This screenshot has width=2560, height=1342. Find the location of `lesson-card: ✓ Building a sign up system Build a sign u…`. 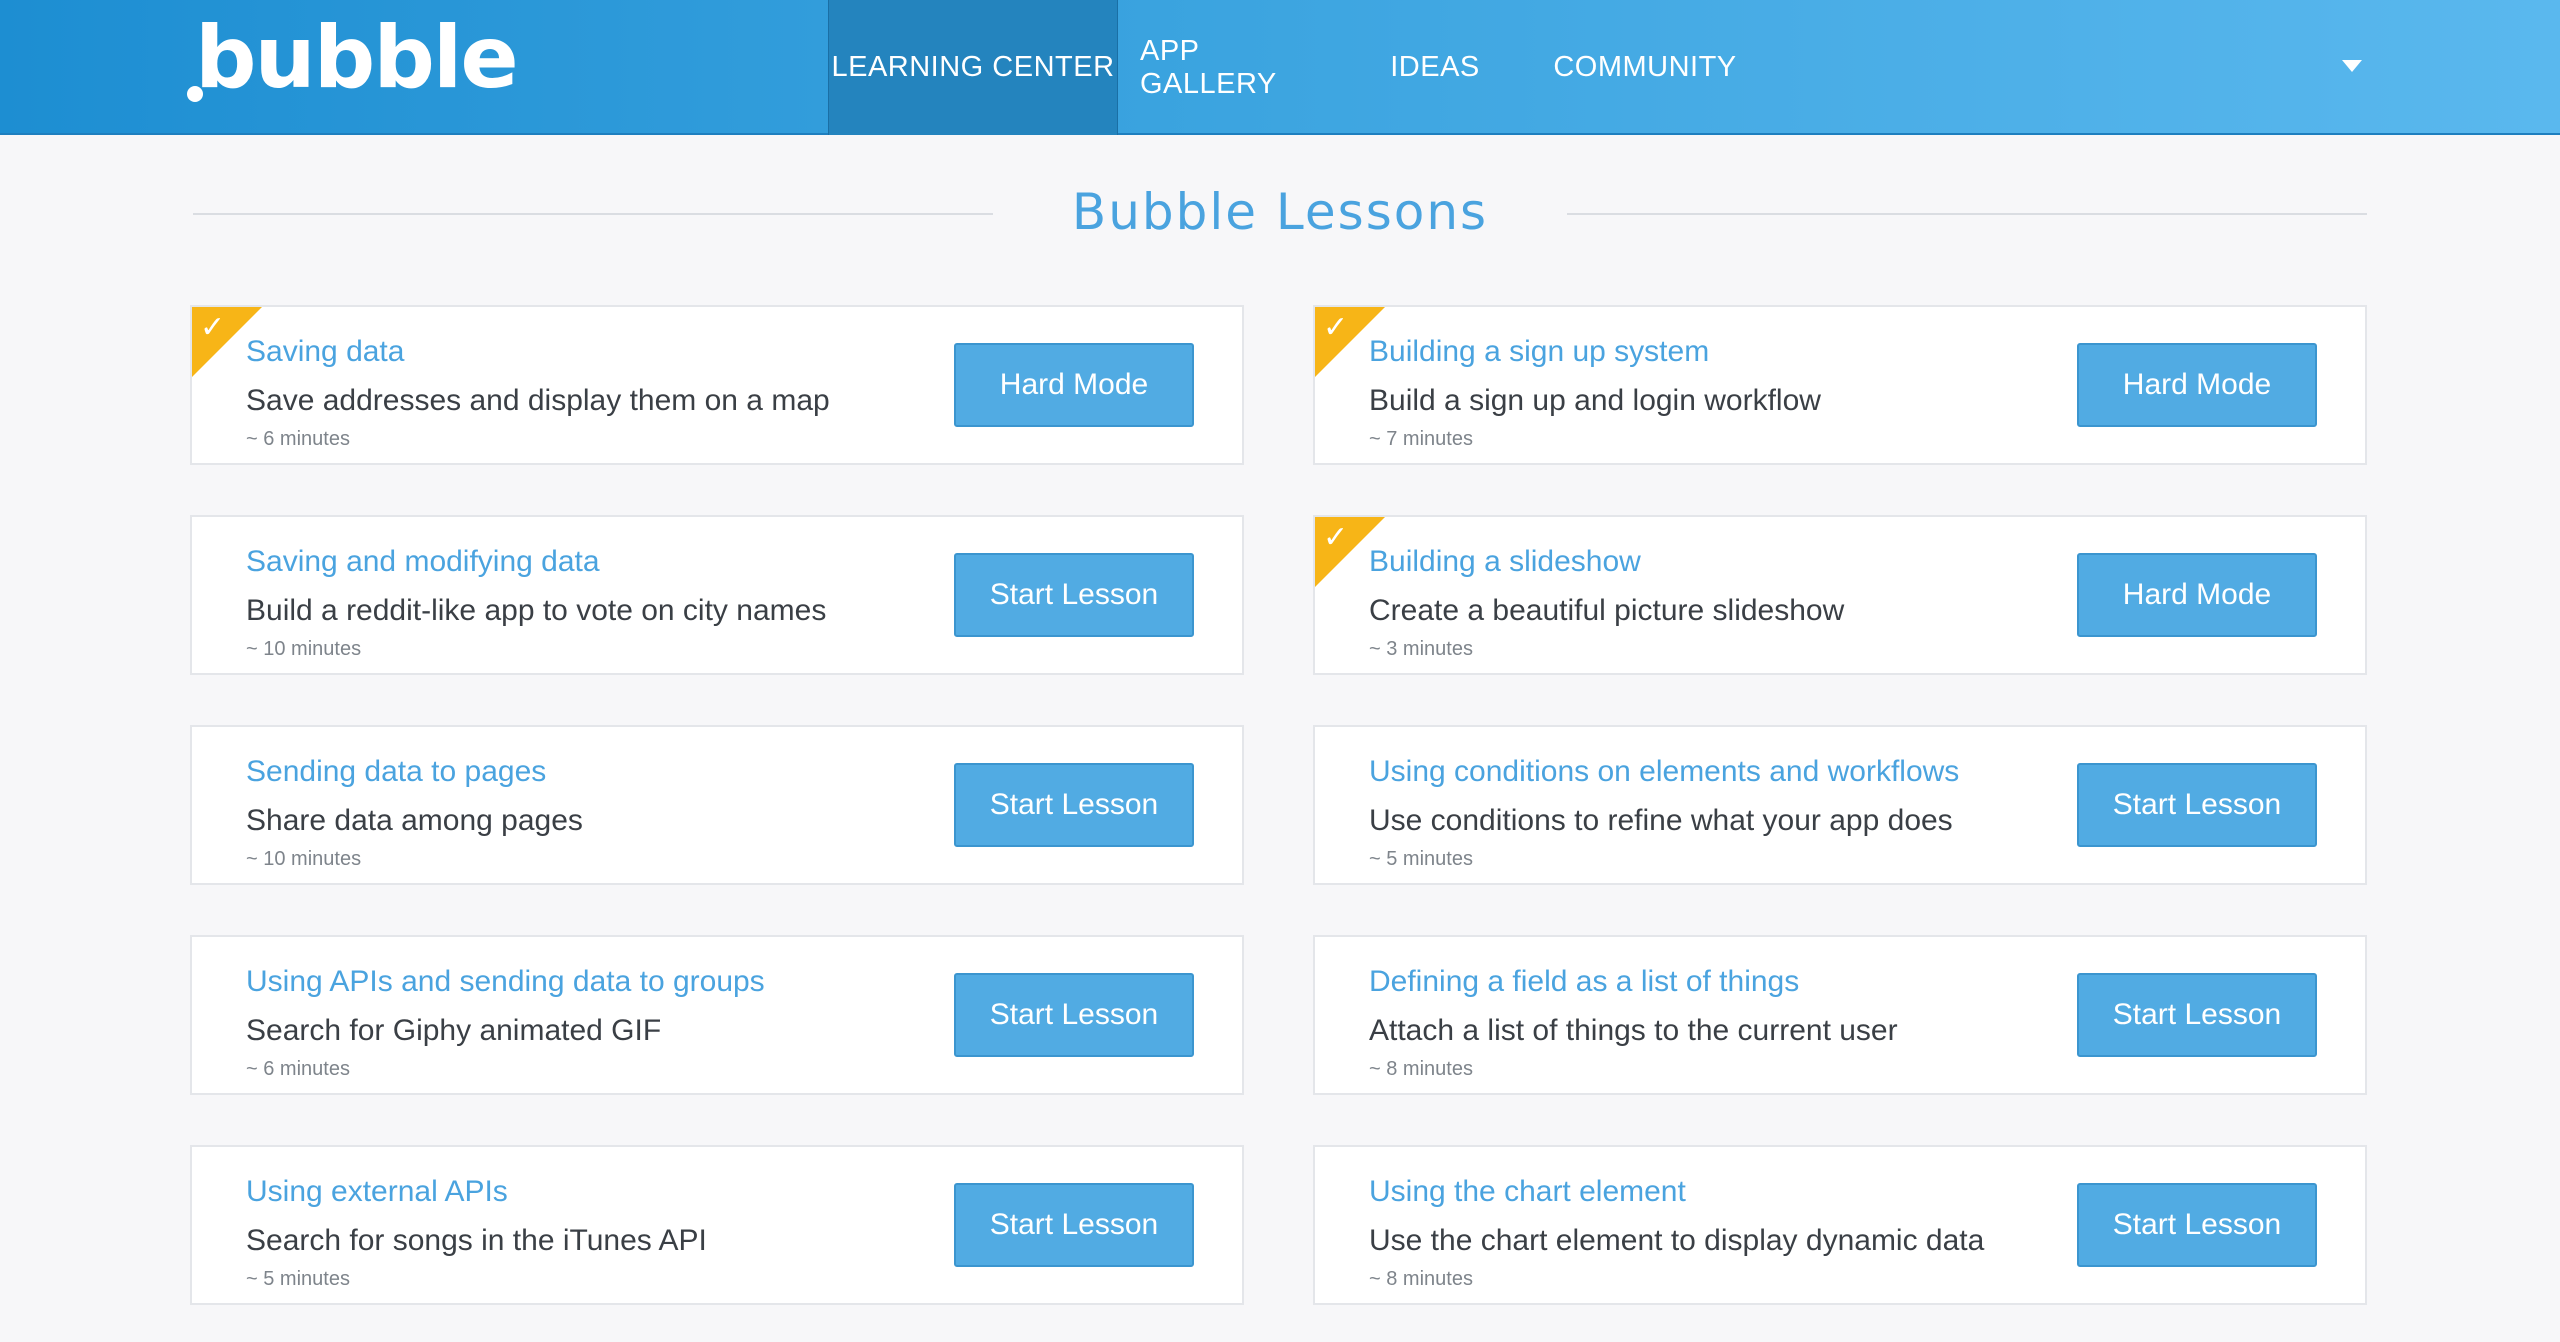

lesson-card: ✓ Building a sign up system Build a sign u… is located at coordinates (1840, 385).